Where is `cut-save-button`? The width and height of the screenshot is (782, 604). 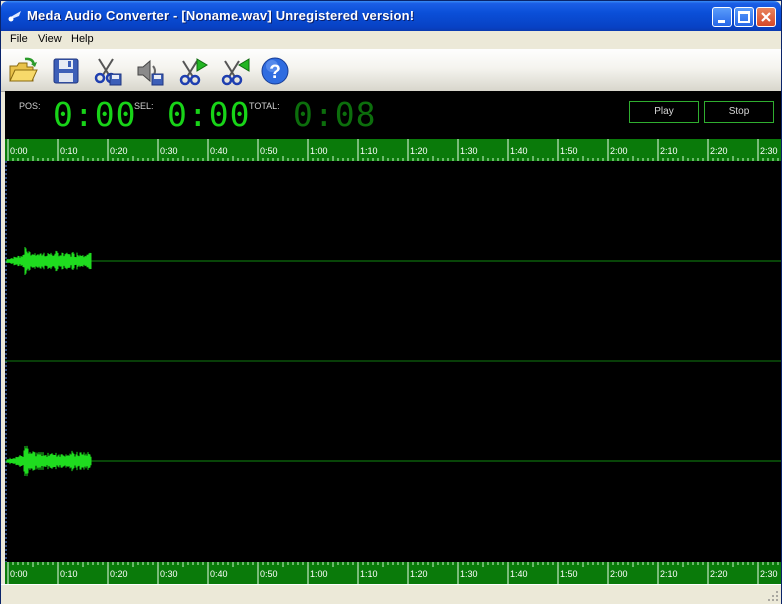 cut-save-button is located at coordinates (107, 71).